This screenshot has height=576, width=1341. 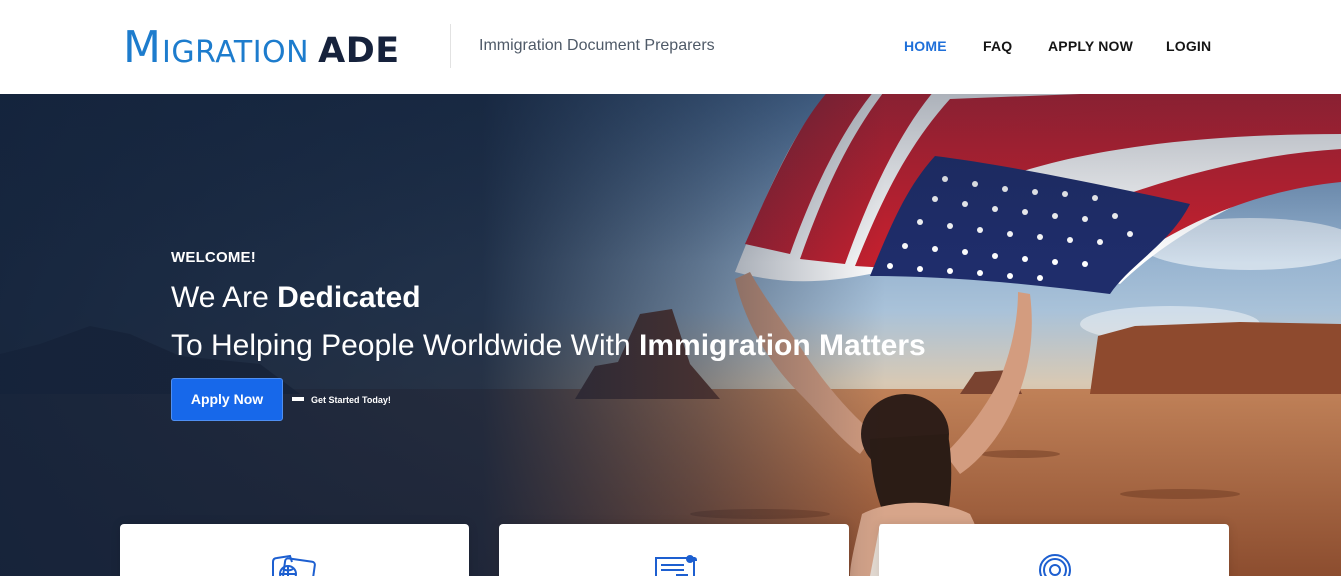 I want to click on email-at-icon, so click(x=1055, y=565).